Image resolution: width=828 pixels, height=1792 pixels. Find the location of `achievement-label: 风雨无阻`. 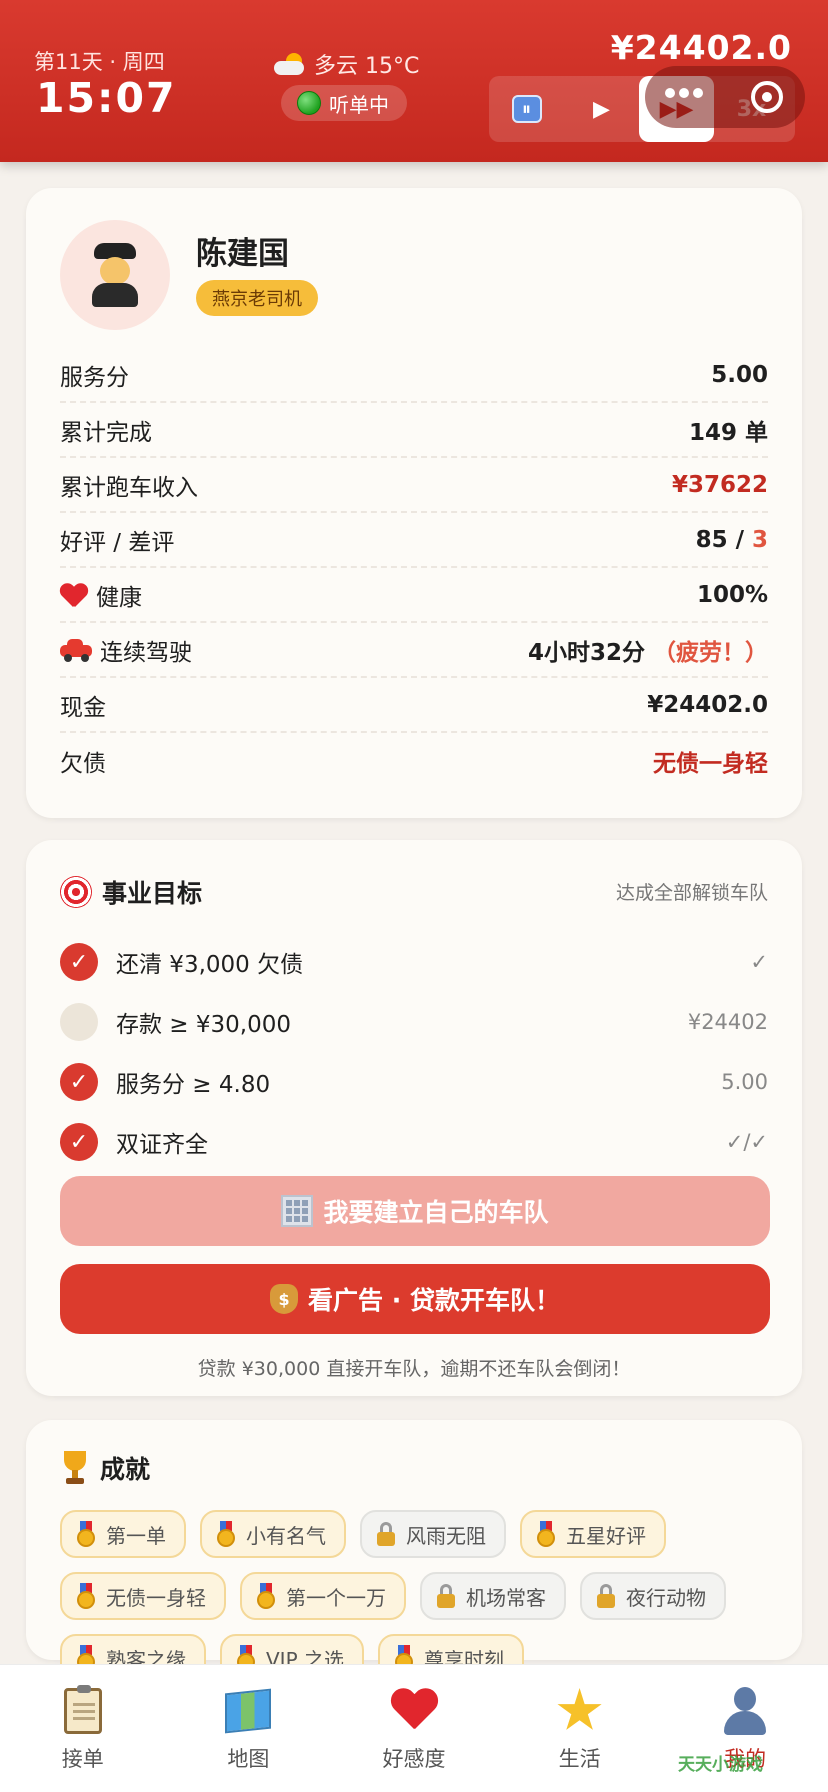

achievement-label: 风雨无阻 is located at coordinates (446, 1535).